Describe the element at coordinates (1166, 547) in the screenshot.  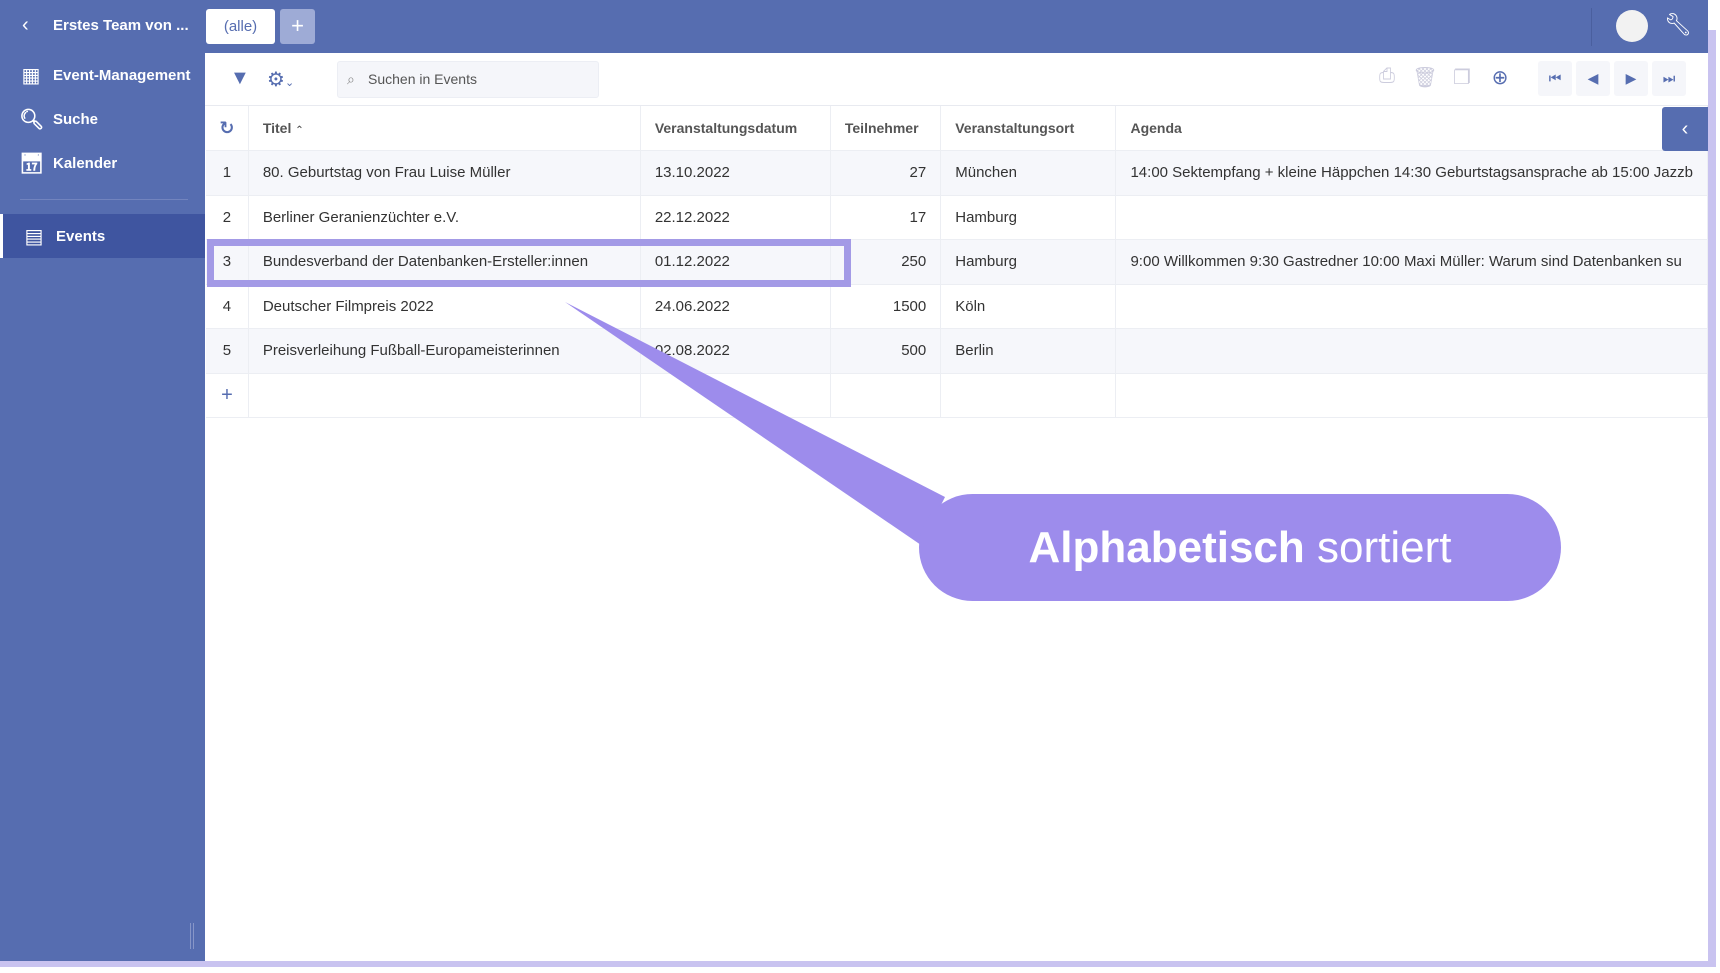
I see `callout-bold: Alphabetisch` at that location.